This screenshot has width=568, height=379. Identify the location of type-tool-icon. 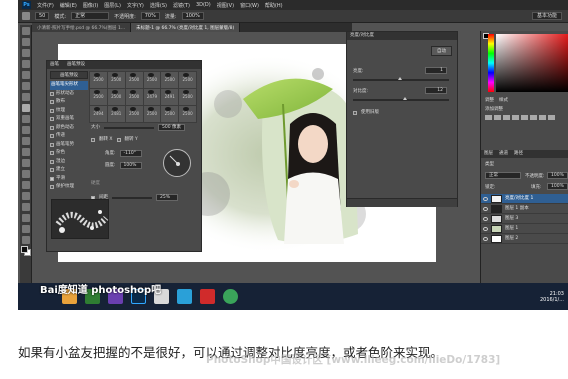
(25, 196).